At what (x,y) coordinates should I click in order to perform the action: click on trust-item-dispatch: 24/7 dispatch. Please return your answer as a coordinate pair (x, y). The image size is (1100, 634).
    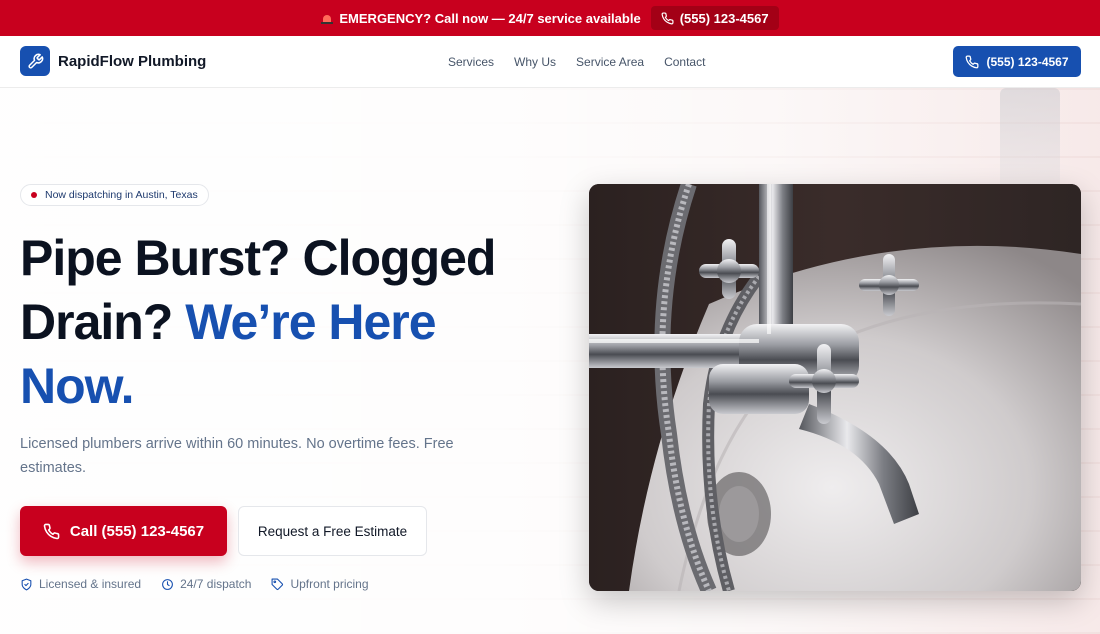
    Looking at the image, I should click on (206, 584).